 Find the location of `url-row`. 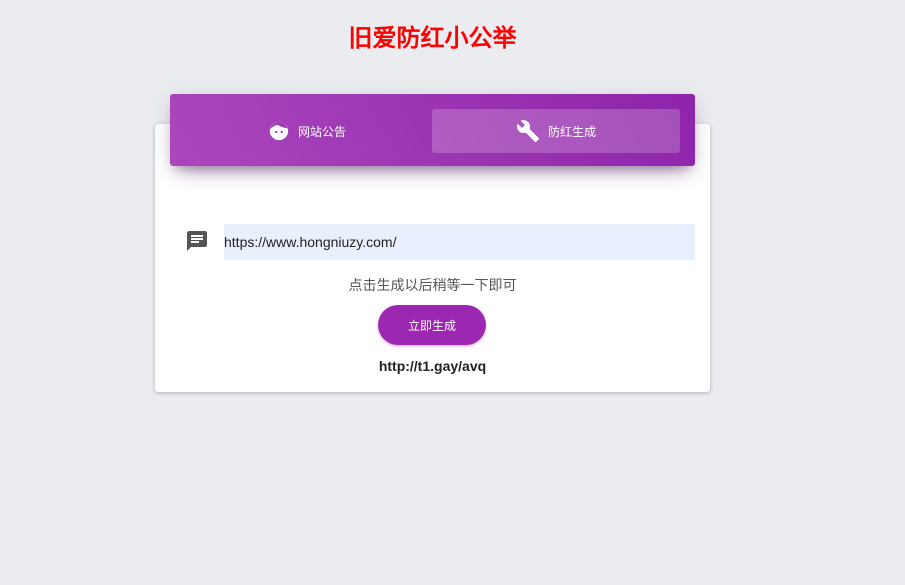

url-row is located at coordinates (440, 242).